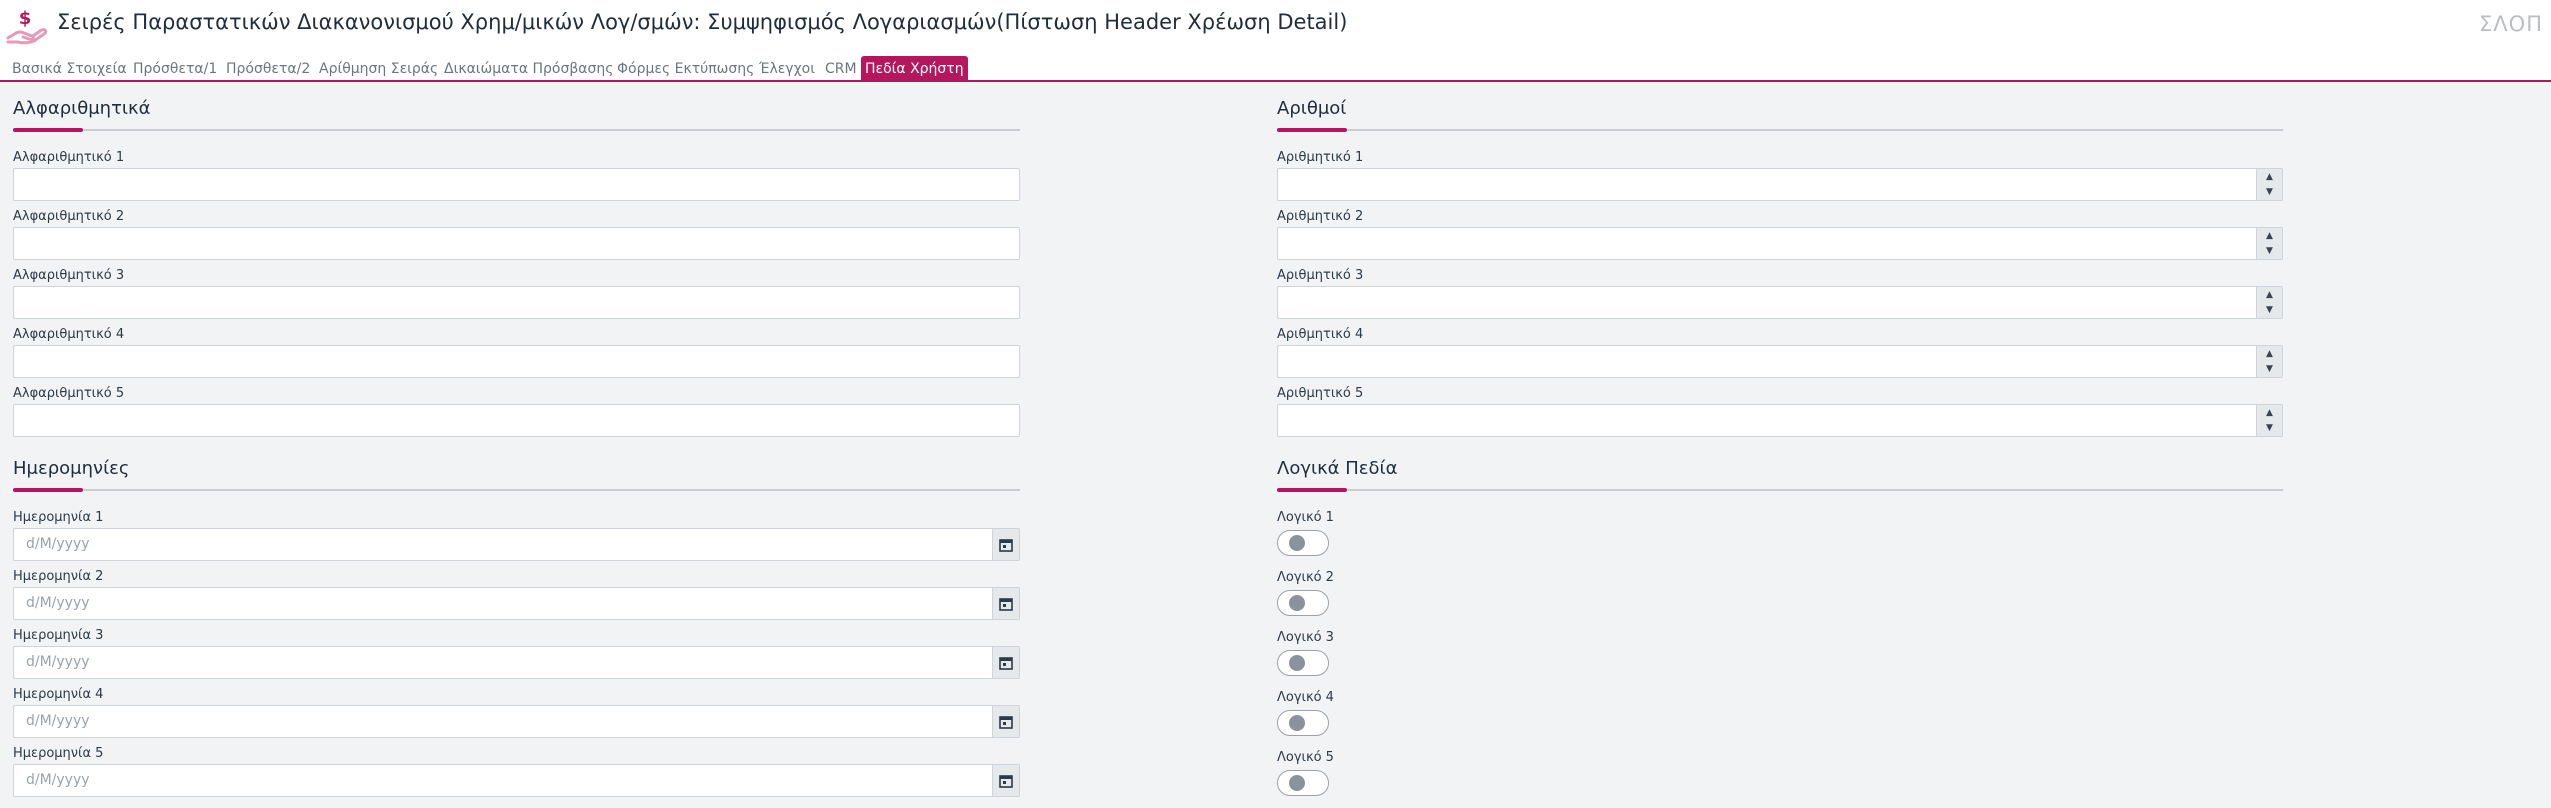  I want to click on section-title: Αριθμοί, so click(1312, 108).